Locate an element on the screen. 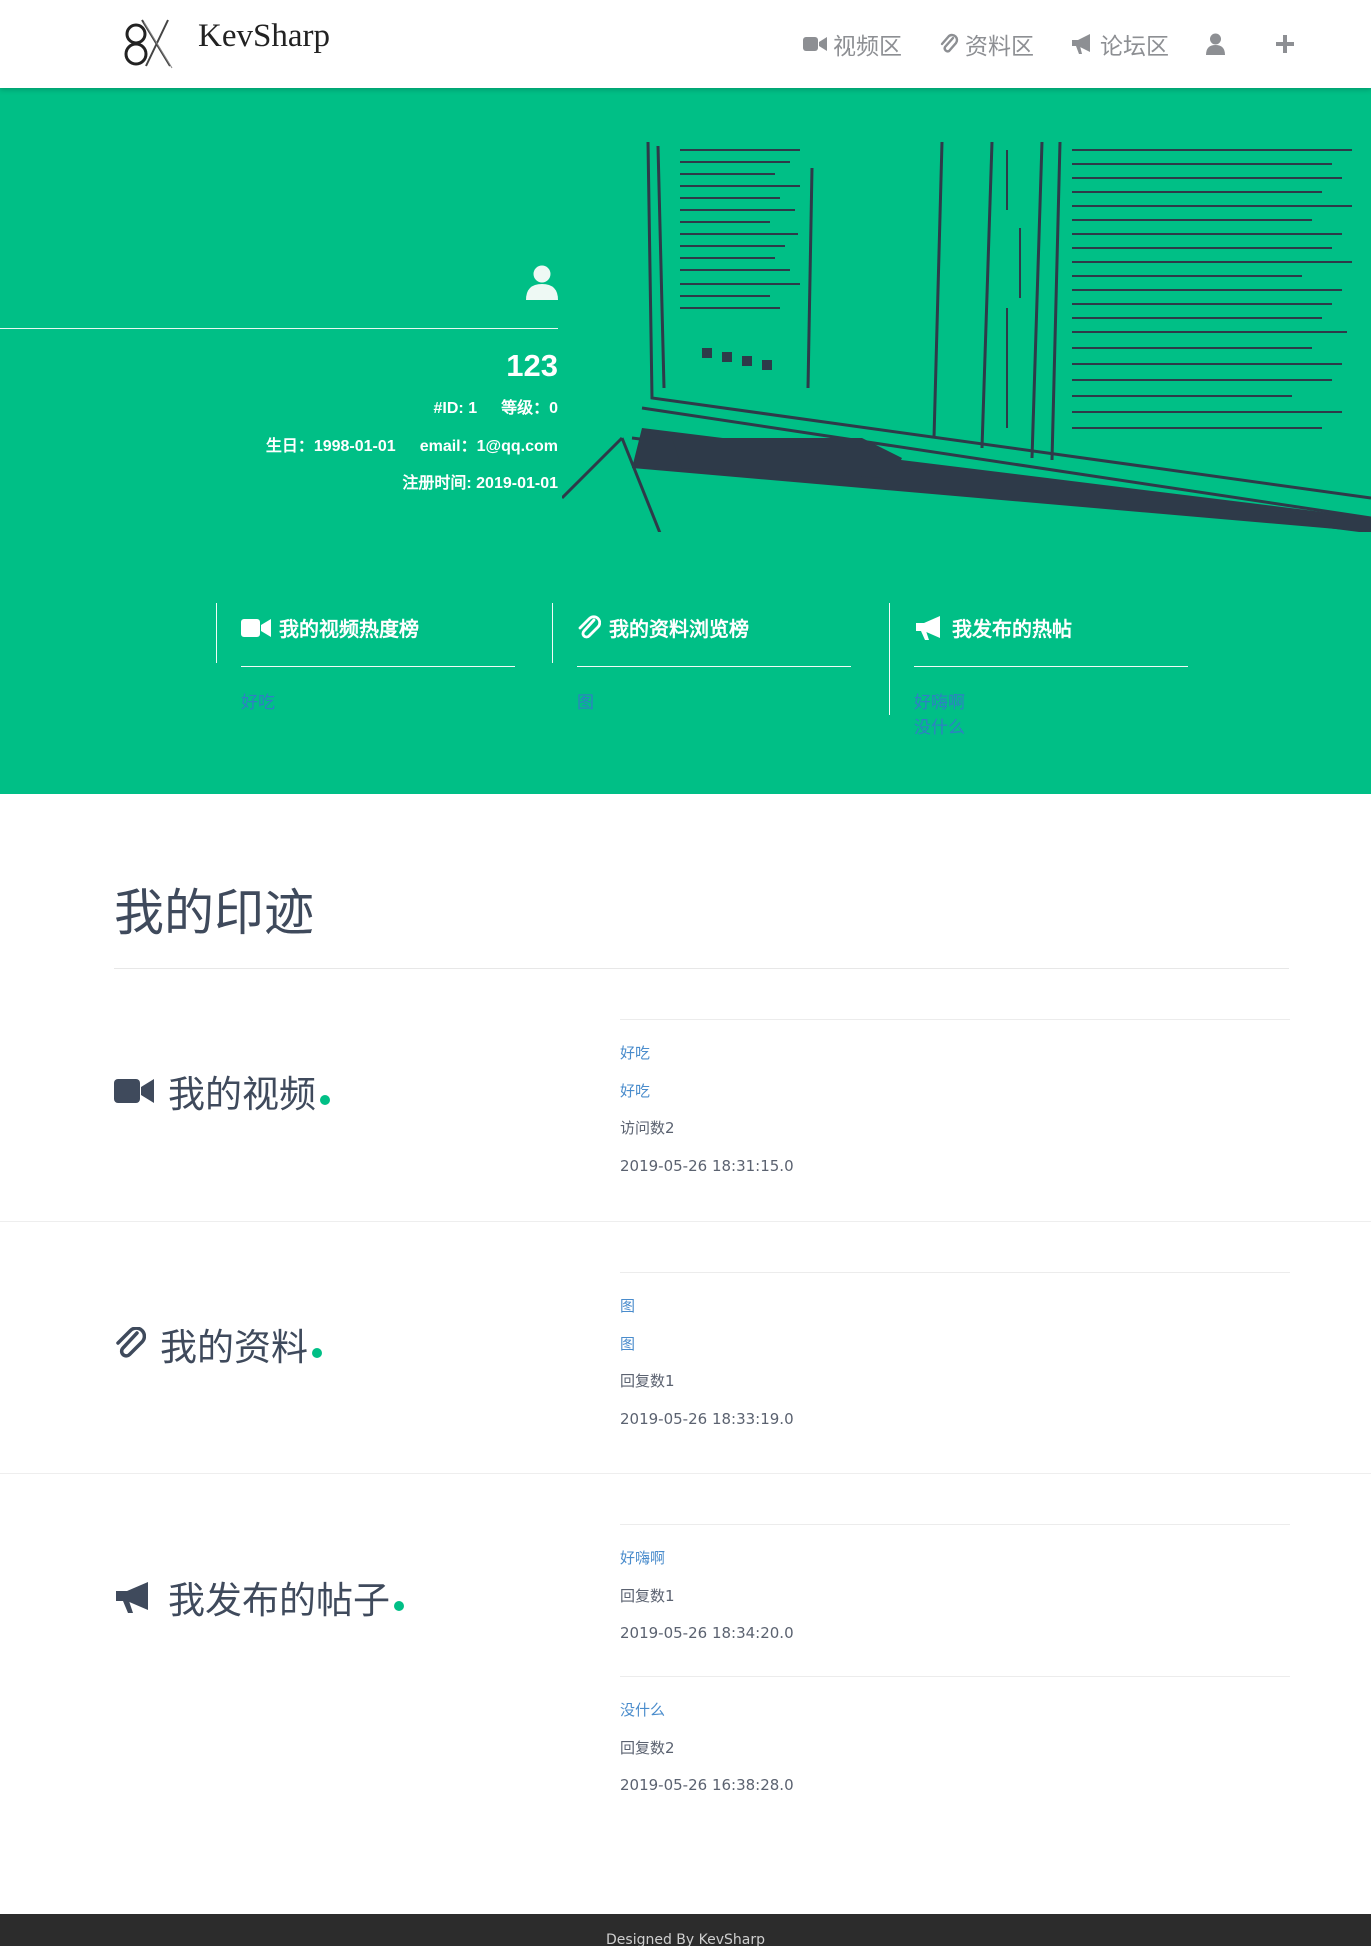 The width and height of the screenshot is (1371, 1946). board-video-hot: 我的视频热度榜 好吃 is located at coordinates (366, 658).